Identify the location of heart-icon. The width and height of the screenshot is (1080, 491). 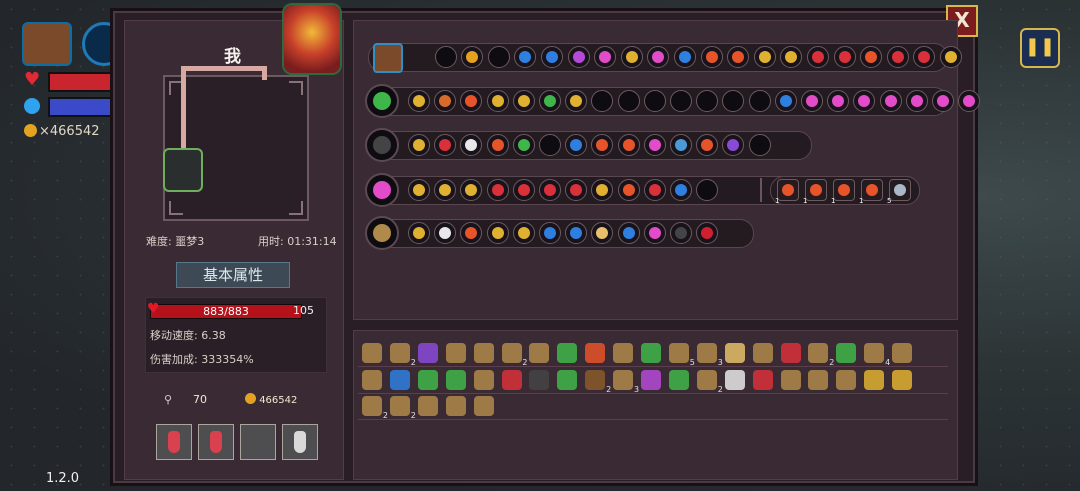
(455, 406).